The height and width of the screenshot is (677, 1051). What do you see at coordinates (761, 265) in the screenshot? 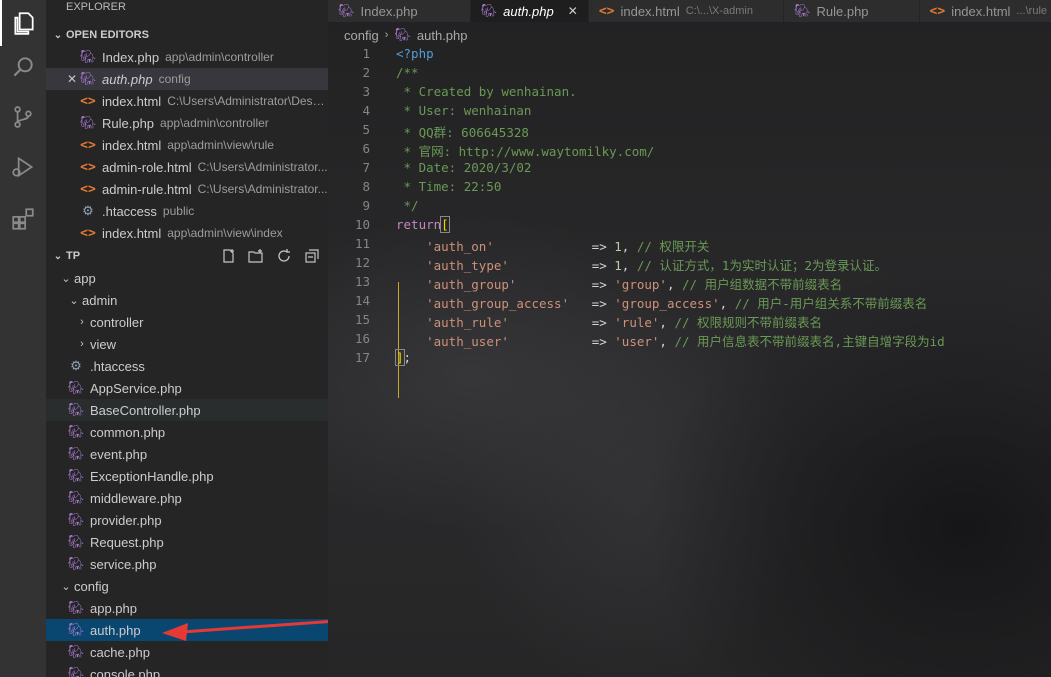
I see `code-token: // 认证方式，1为实时认证；2为登录认证。` at bounding box center [761, 265].